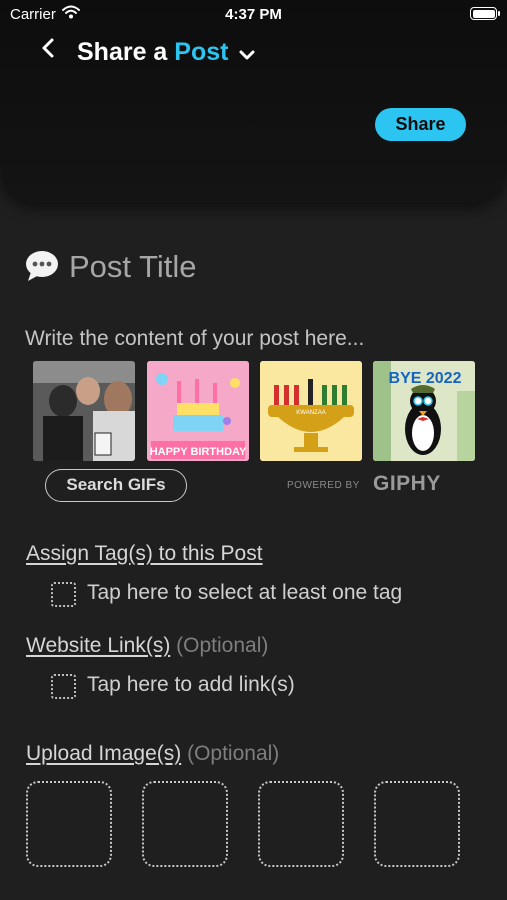 Image resolution: width=507 pixels, height=900 pixels. What do you see at coordinates (42, 268) in the screenshot?
I see `speech-bubble-icon` at bounding box center [42, 268].